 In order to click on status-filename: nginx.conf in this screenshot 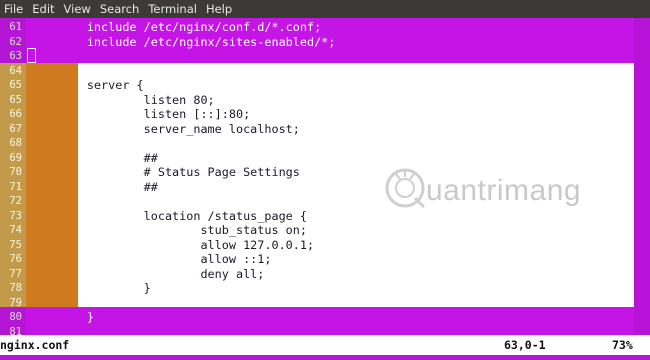, I will do `click(35, 345)`.